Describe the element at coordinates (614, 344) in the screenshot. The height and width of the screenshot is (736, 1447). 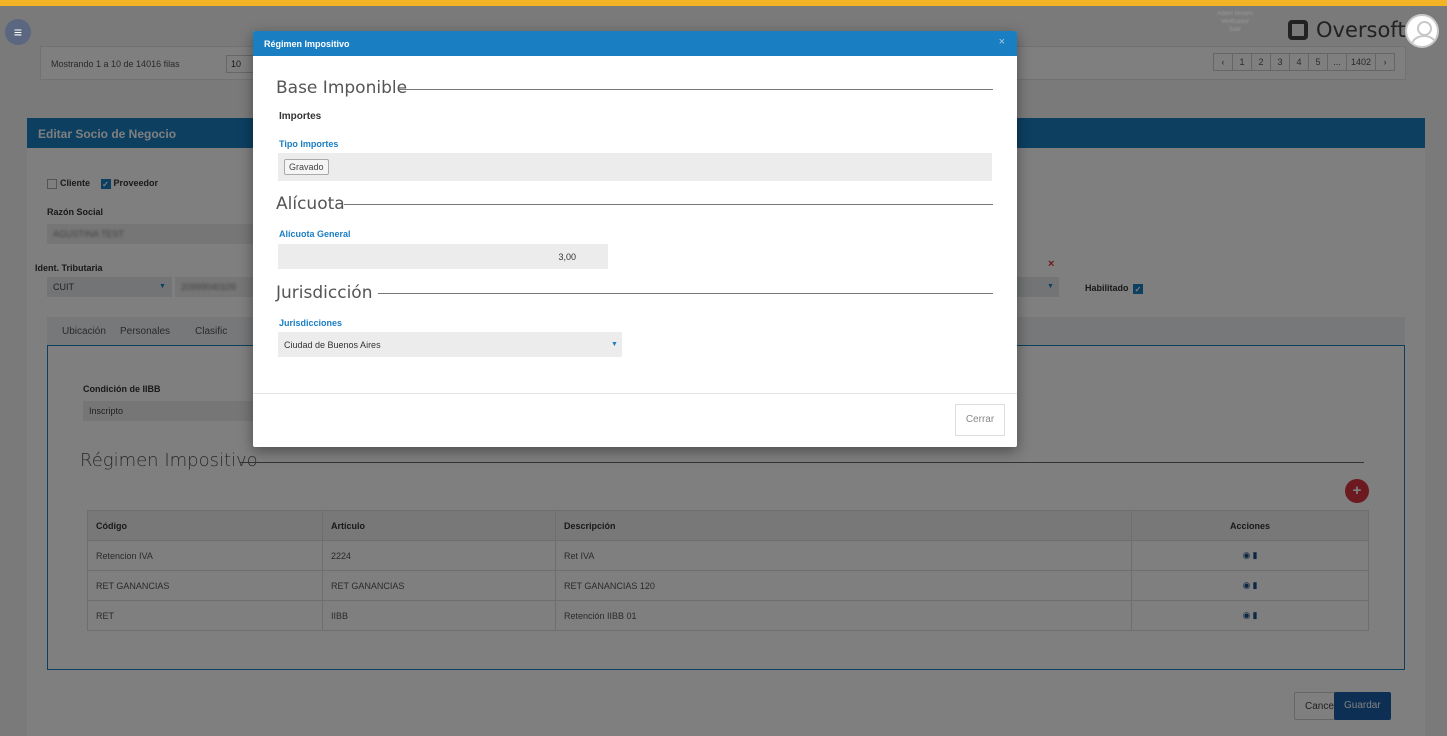
I see `chevron-down-icon: ▼` at that location.